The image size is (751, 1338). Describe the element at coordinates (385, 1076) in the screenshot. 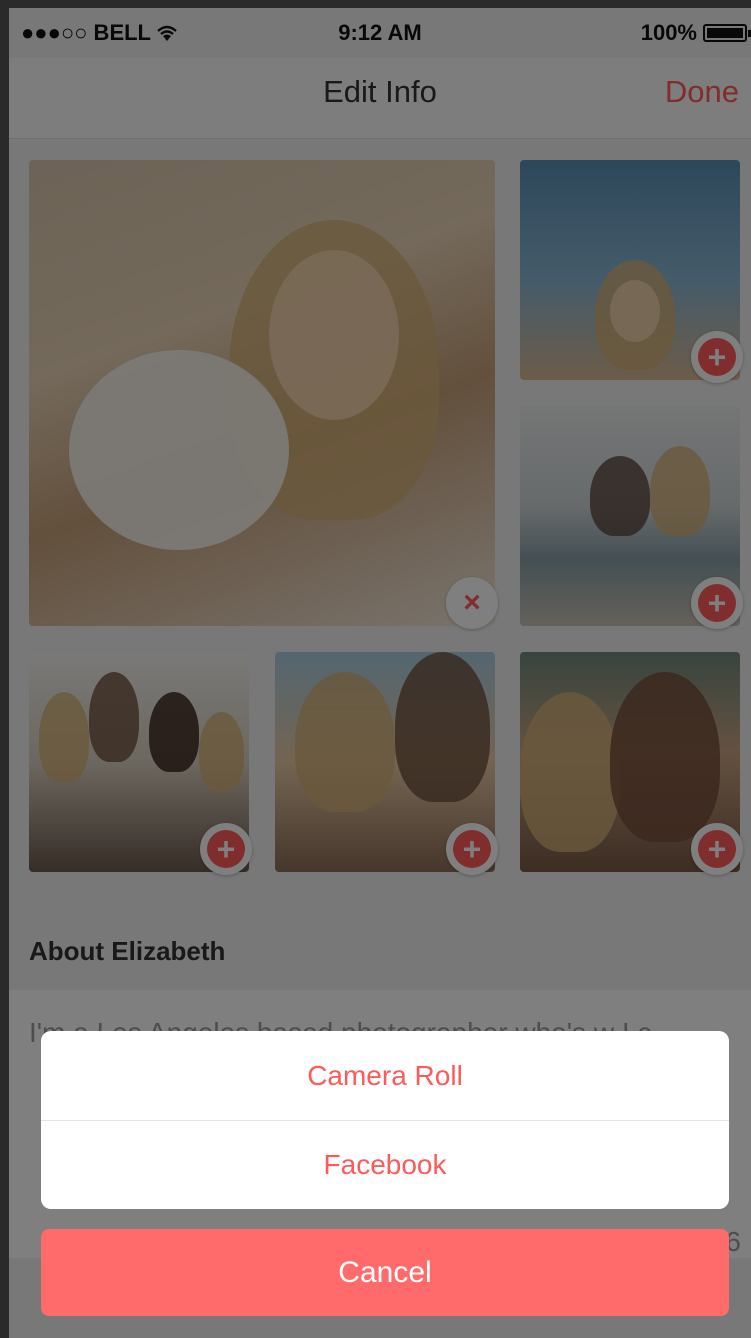

I see `camera-roll-option: Camera Roll` at that location.